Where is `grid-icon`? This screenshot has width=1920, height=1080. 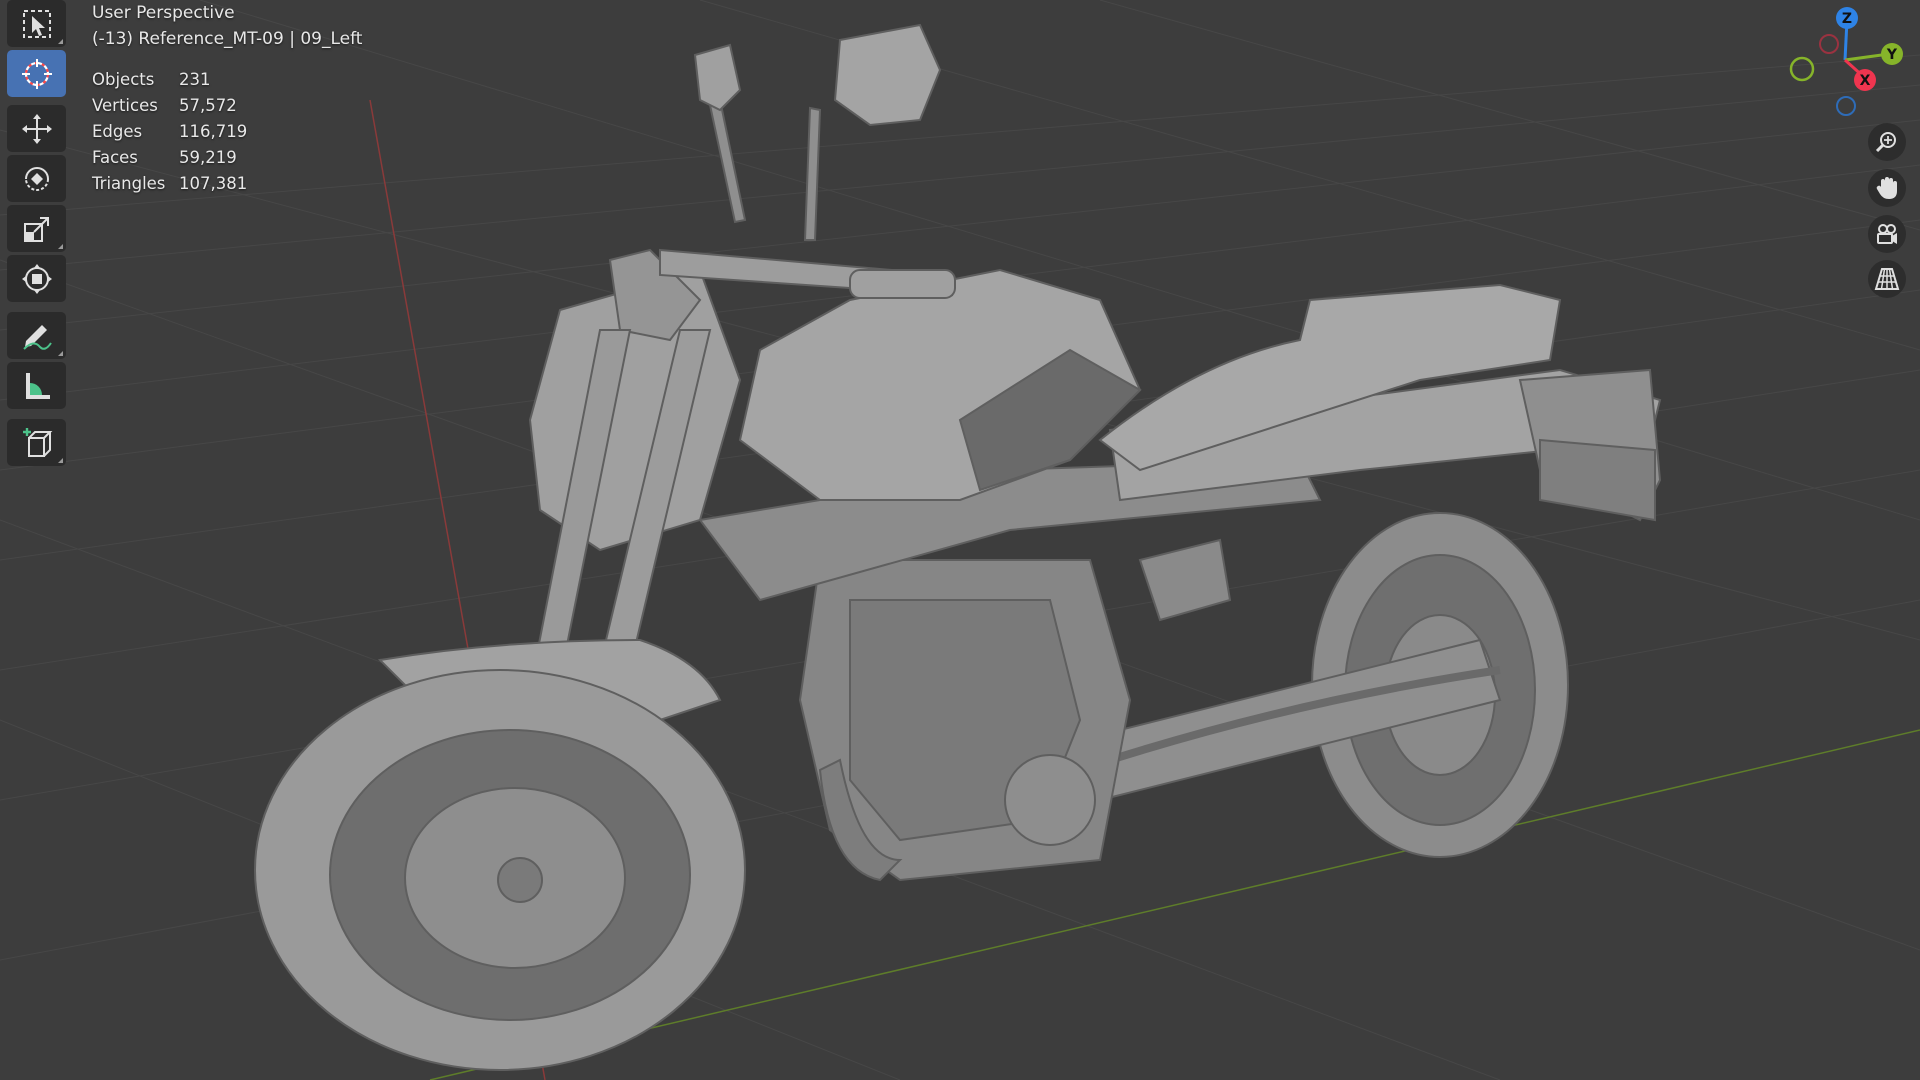 grid-icon is located at coordinates (1887, 279).